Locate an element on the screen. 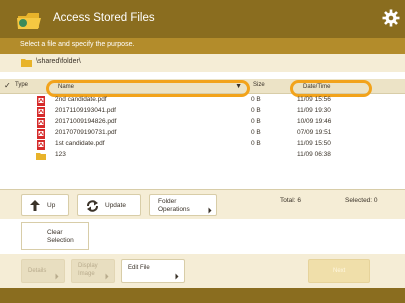 This screenshot has width=405, height=303. column-size: Size is located at coordinates (259, 85).